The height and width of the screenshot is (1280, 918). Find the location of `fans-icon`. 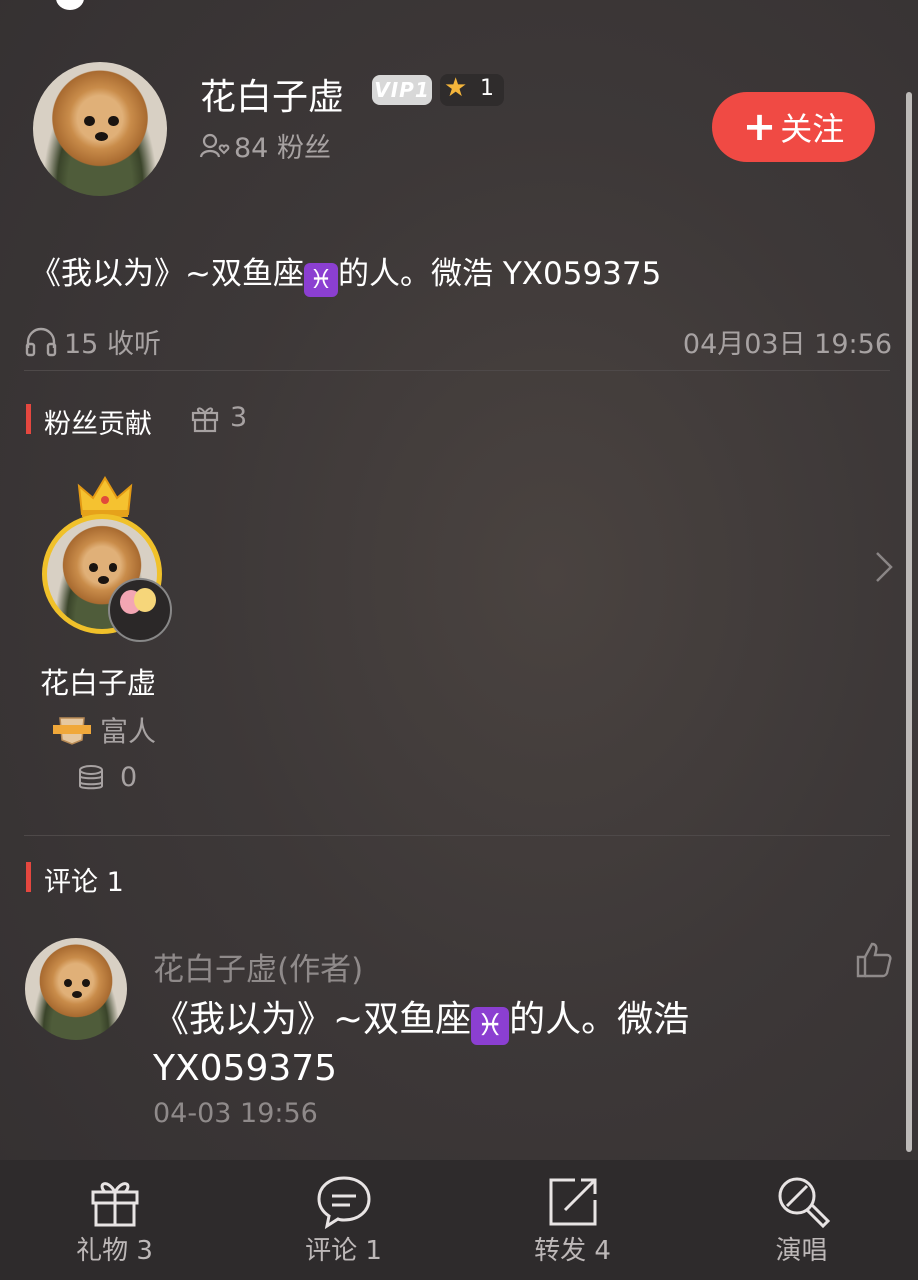

fans-icon is located at coordinates (214, 145).